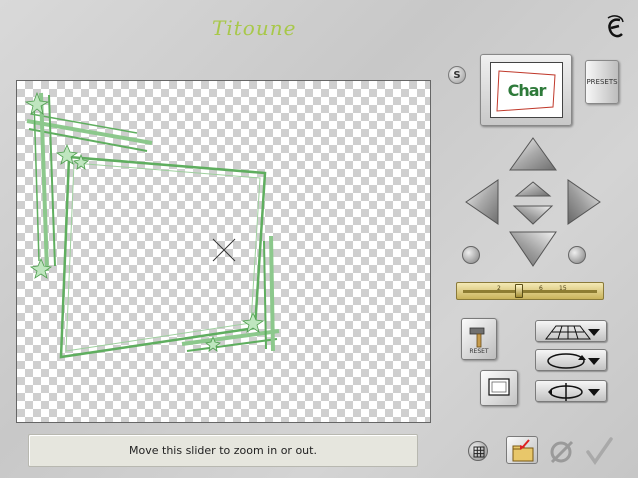 The width and height of the screenshot is (638, 478). I want to click on s-button: S, so click(457, 75).